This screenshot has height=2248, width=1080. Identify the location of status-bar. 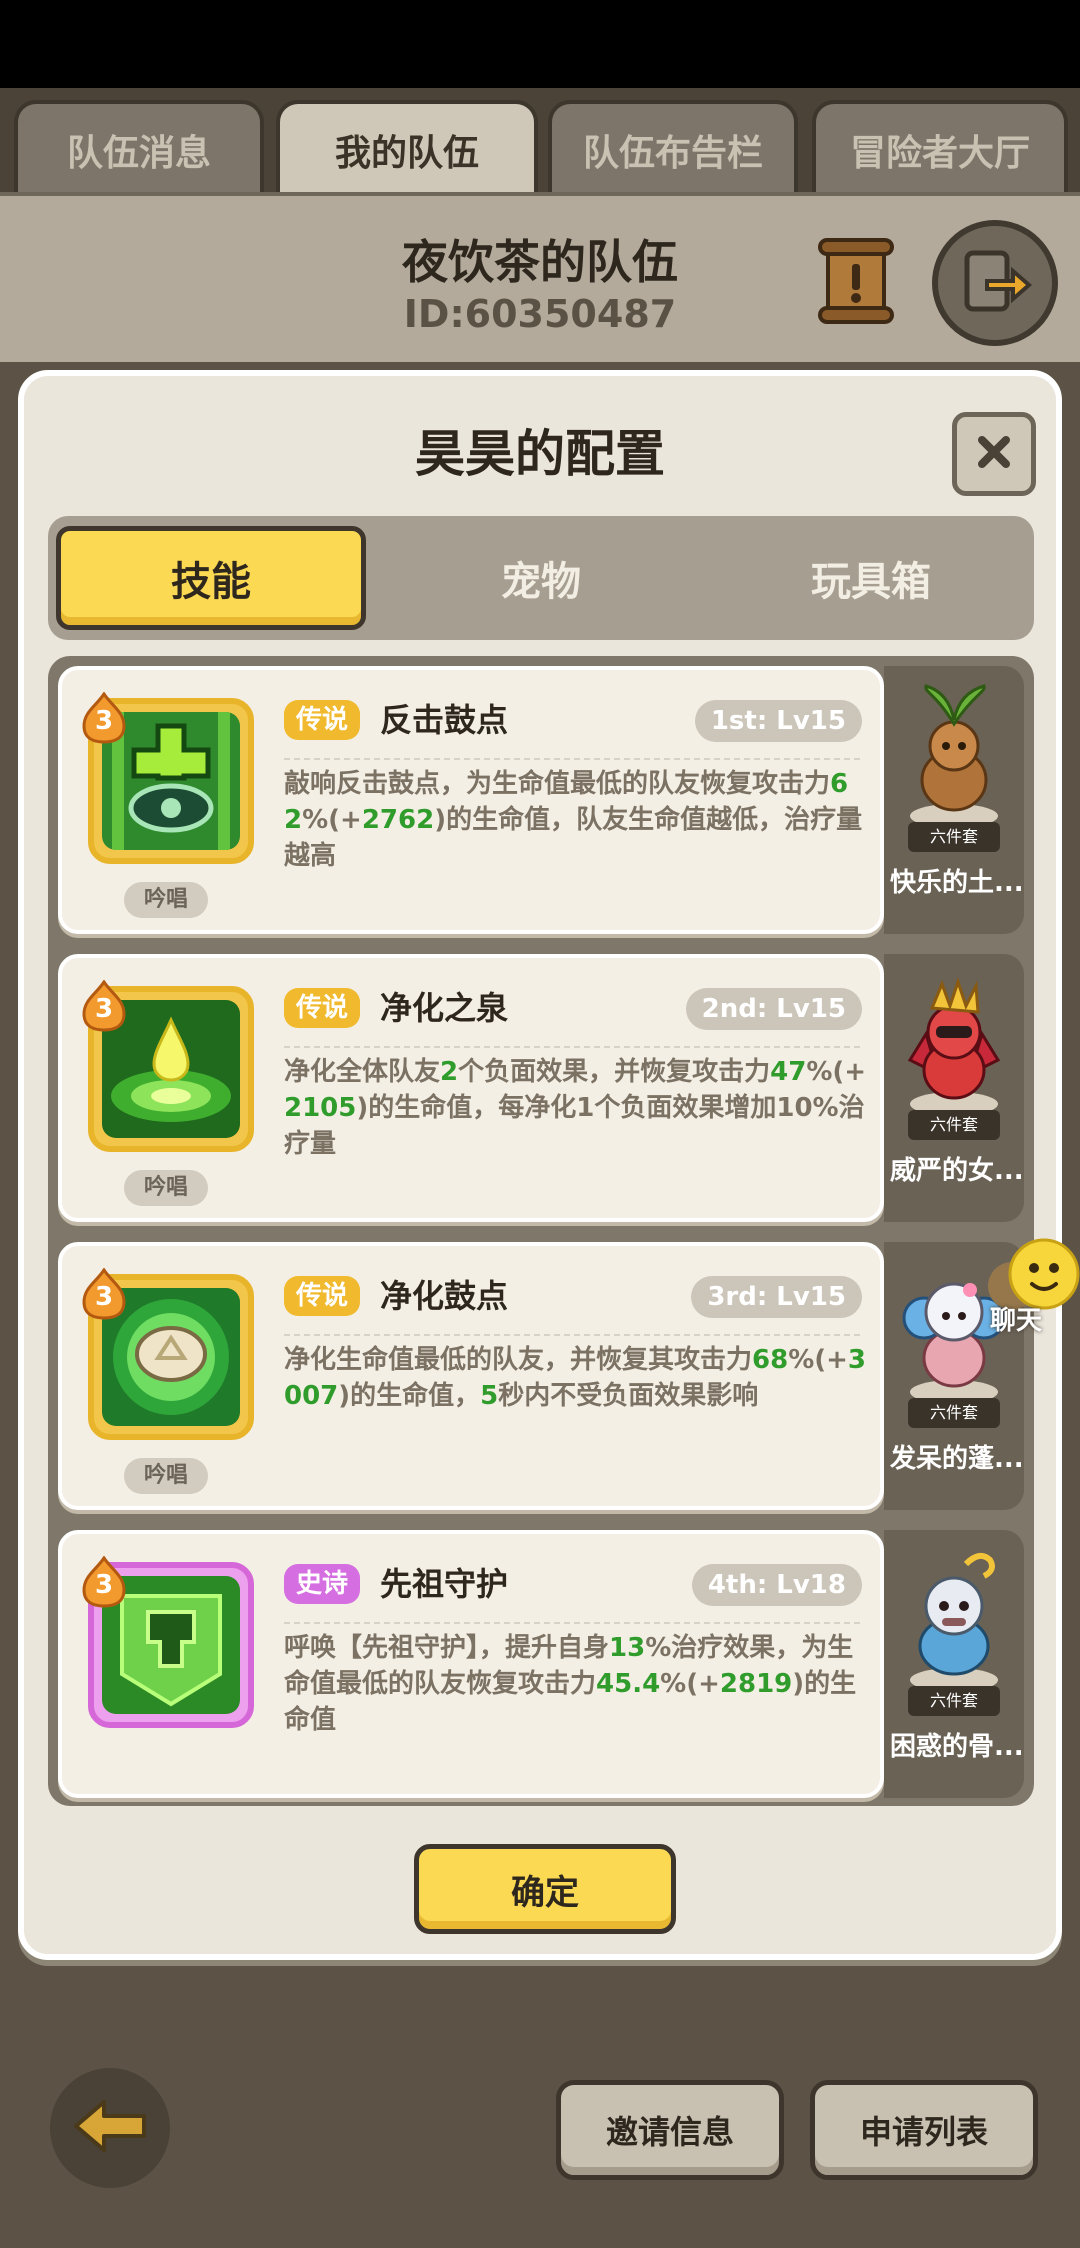
(540, 44).